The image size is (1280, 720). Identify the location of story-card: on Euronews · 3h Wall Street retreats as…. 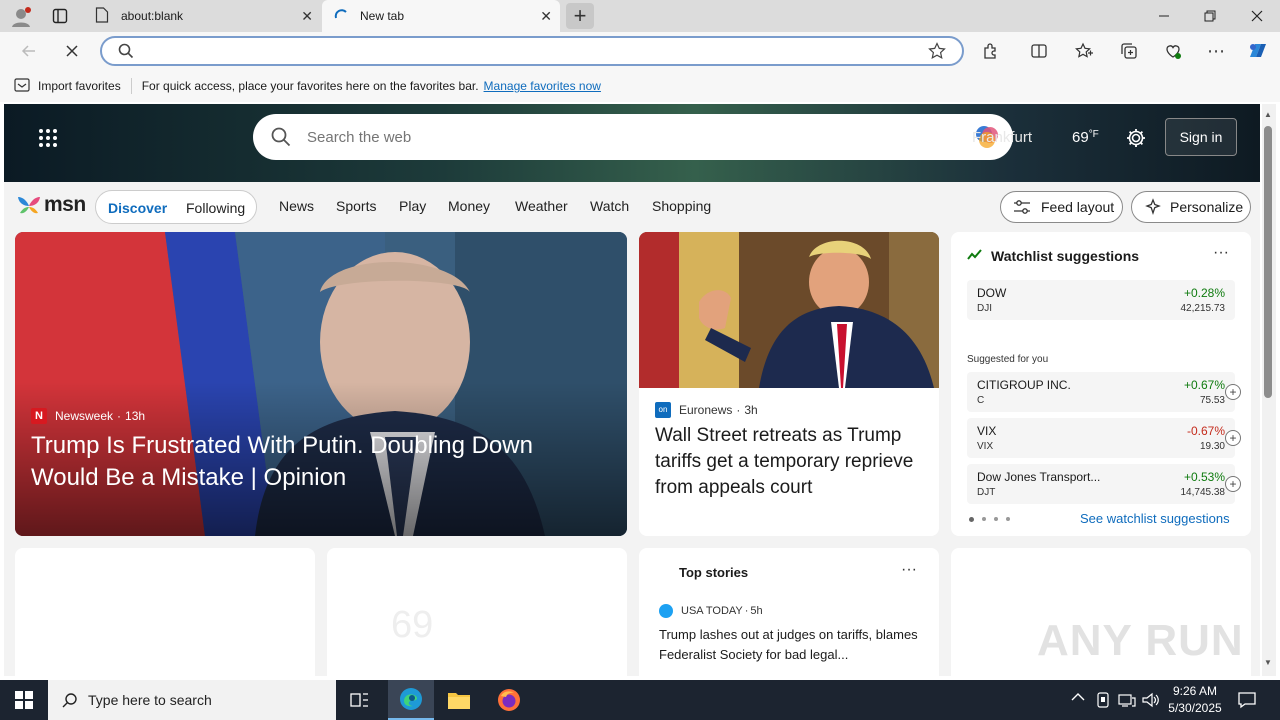
(789, 384).